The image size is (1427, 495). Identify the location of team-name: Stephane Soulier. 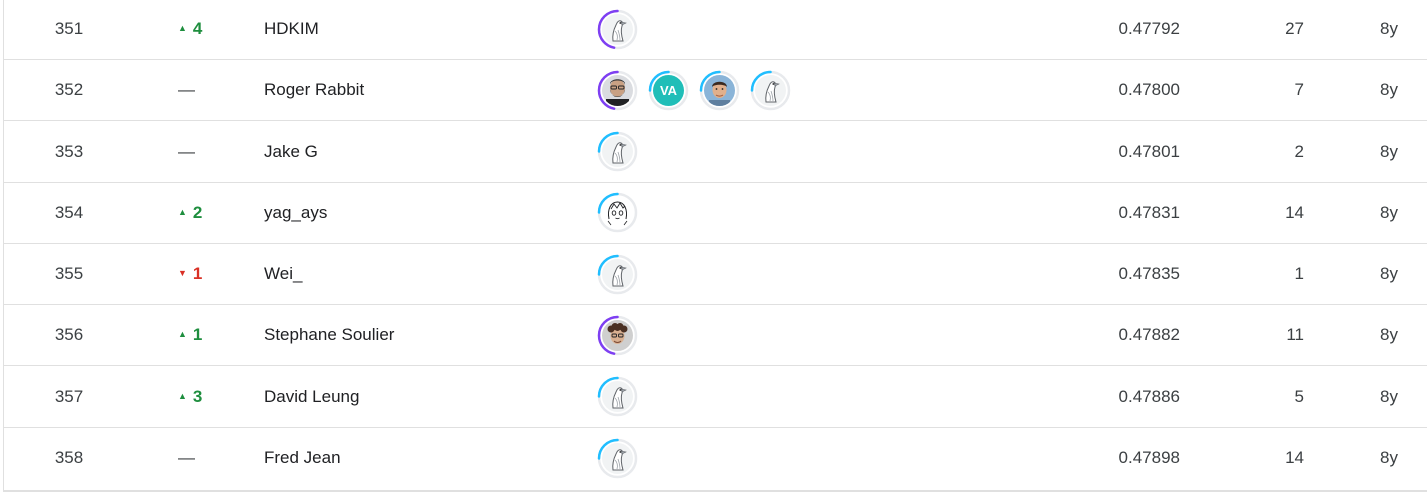
(424, 335).